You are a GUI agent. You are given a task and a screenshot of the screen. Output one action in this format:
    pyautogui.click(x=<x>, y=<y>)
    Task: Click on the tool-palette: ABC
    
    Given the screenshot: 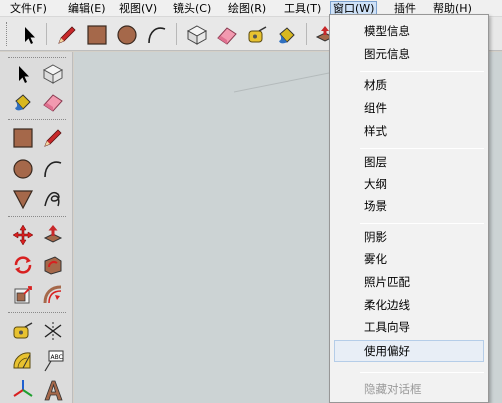 What is the action you would take?
    pyautogui.click(x=36, y=227)
    